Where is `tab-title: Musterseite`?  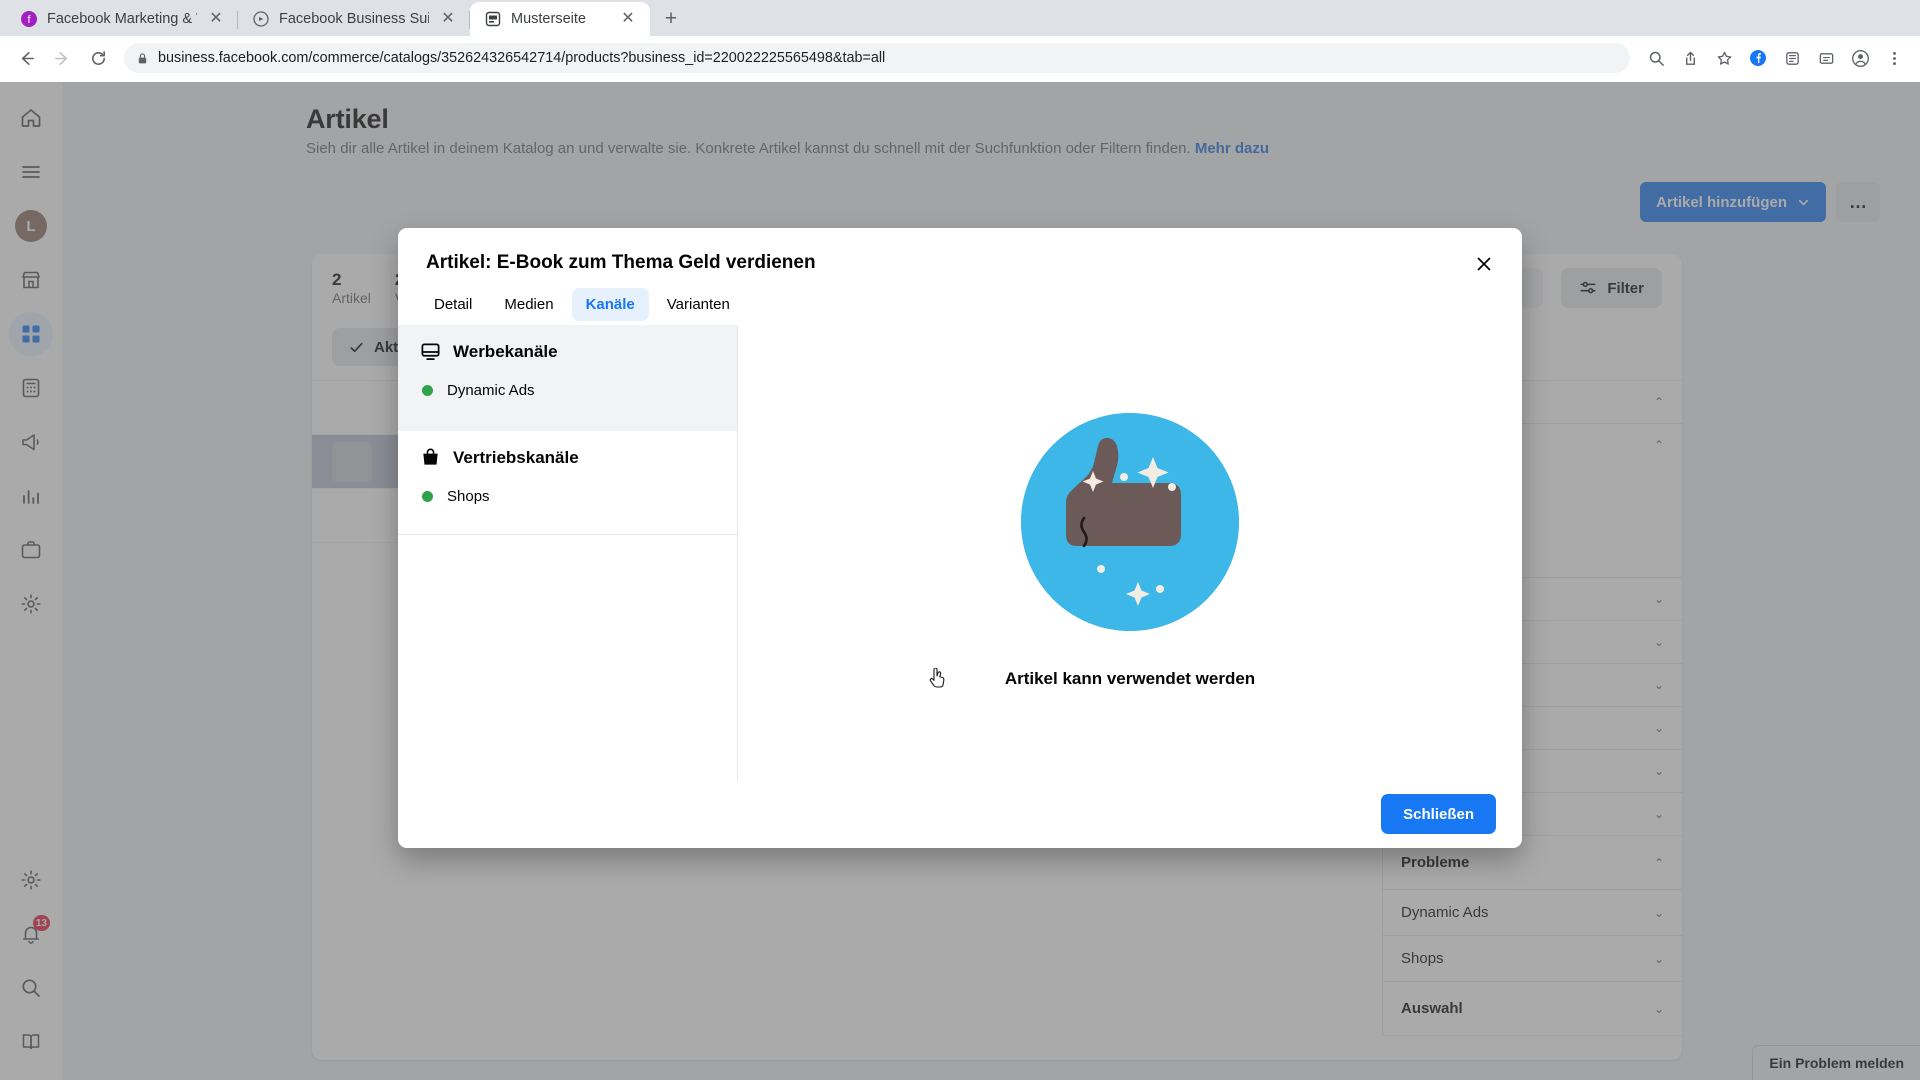
tab-title: Musterseite is located at coordinates (548, 19).